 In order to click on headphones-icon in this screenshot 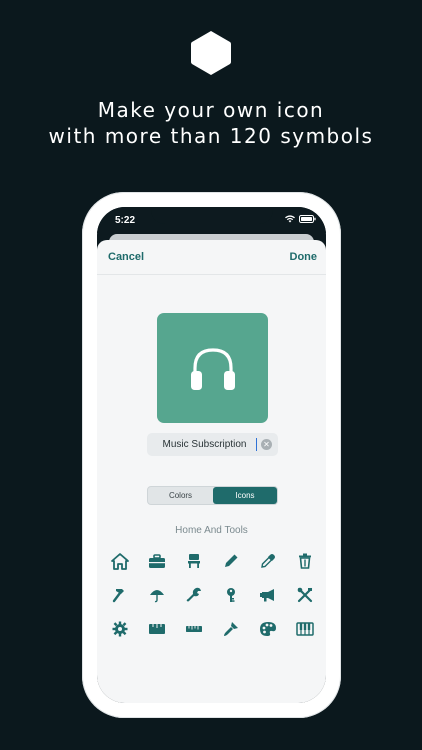, I will do `click(213, 369)`.